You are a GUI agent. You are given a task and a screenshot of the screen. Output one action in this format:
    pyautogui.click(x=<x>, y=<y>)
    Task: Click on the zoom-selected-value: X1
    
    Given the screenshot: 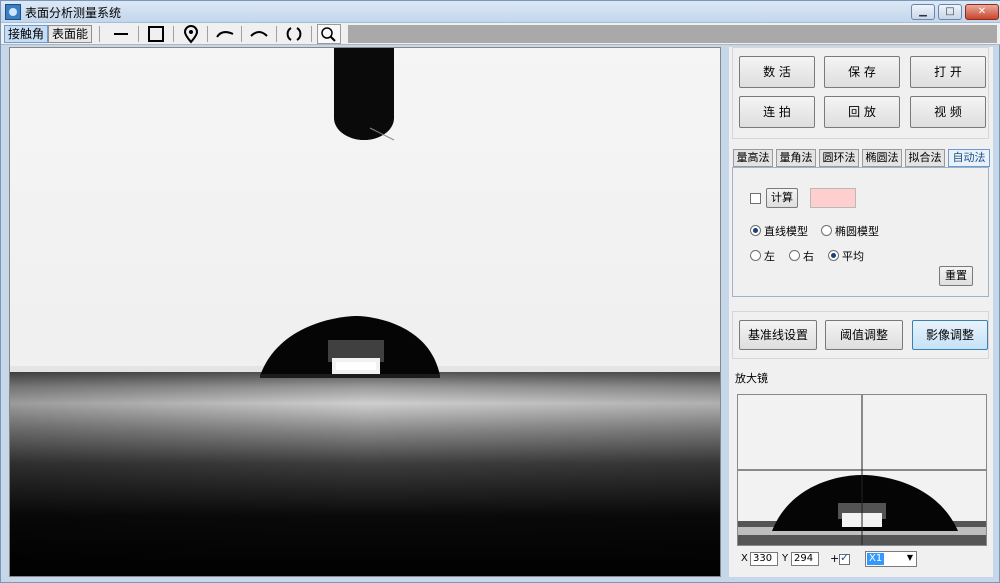 What is the action you would take?
    pyautogui.click(x=876, y=559)
    